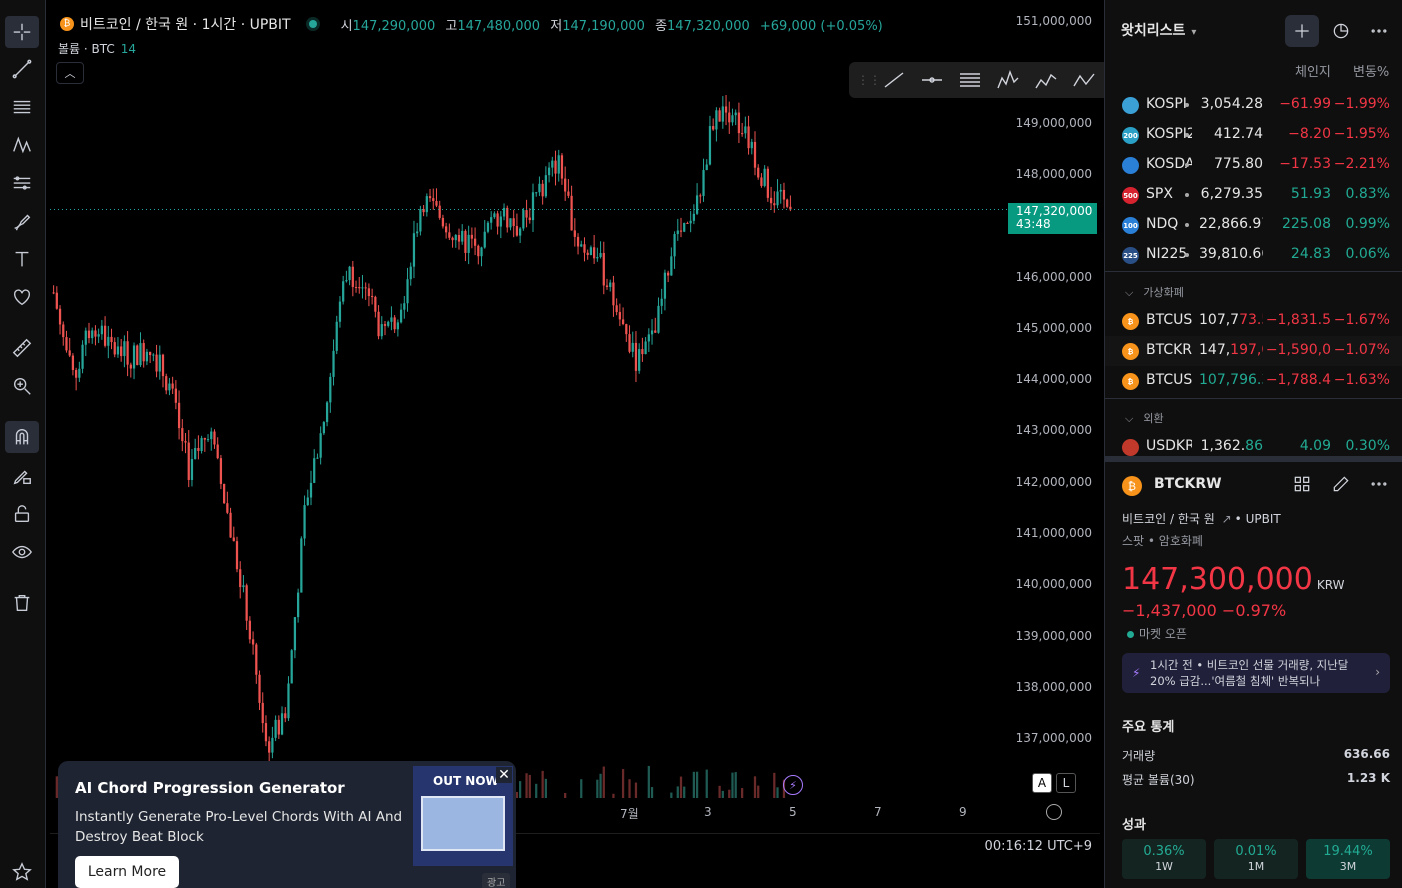 This screenshot has height=888, width=1402. I want to click on log-scale-button: L, so click(1066, 783).